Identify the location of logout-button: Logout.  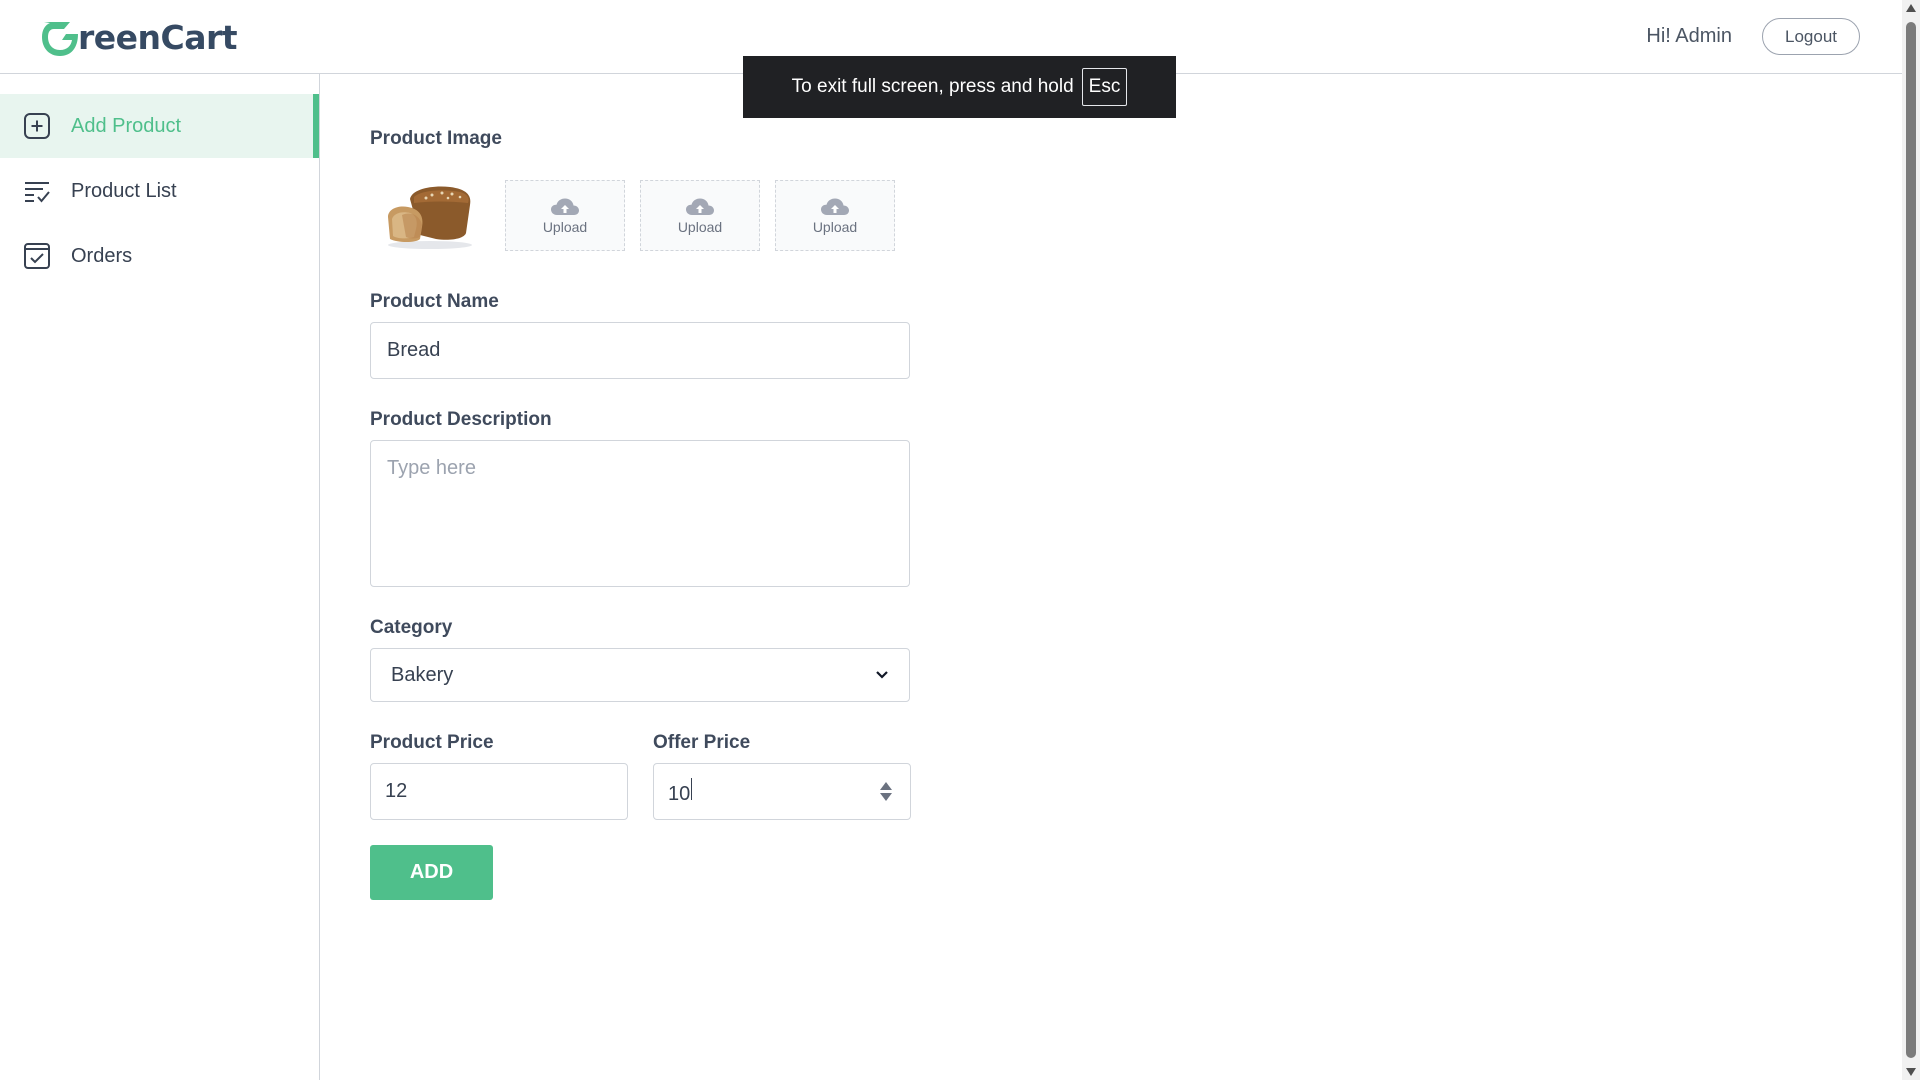
(1811, 36).